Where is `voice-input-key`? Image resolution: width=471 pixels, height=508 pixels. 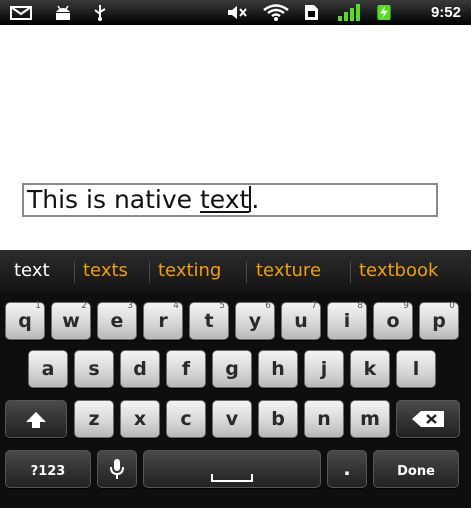 voice-input-key is located at coordinates (117, 469).